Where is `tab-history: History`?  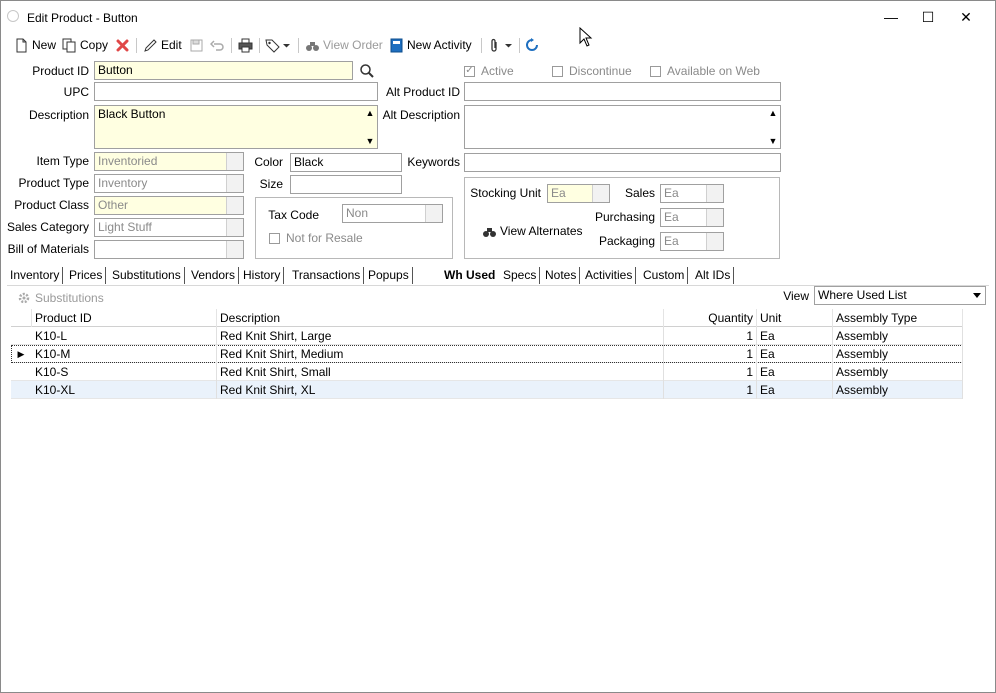
tab-history: History is located at coordinates (262, 275).